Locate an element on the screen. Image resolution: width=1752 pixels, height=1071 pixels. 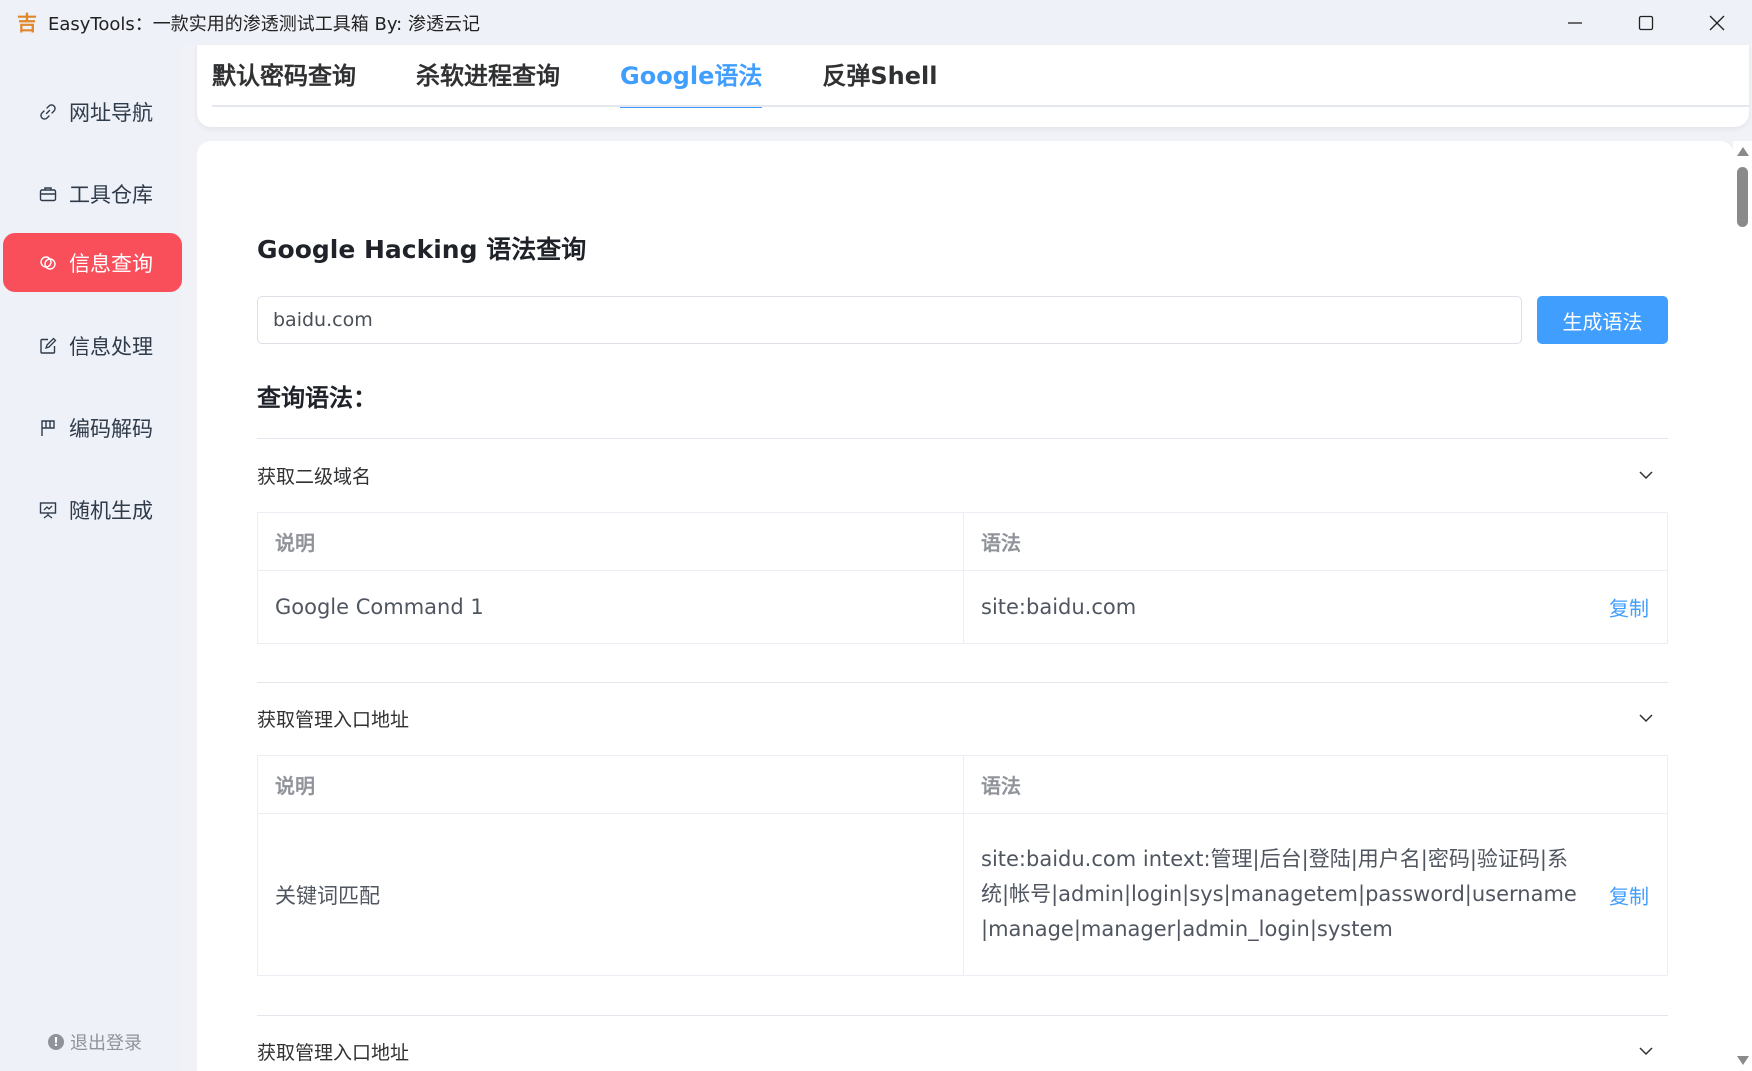
window-controls is located at coordinates (1645, 22).